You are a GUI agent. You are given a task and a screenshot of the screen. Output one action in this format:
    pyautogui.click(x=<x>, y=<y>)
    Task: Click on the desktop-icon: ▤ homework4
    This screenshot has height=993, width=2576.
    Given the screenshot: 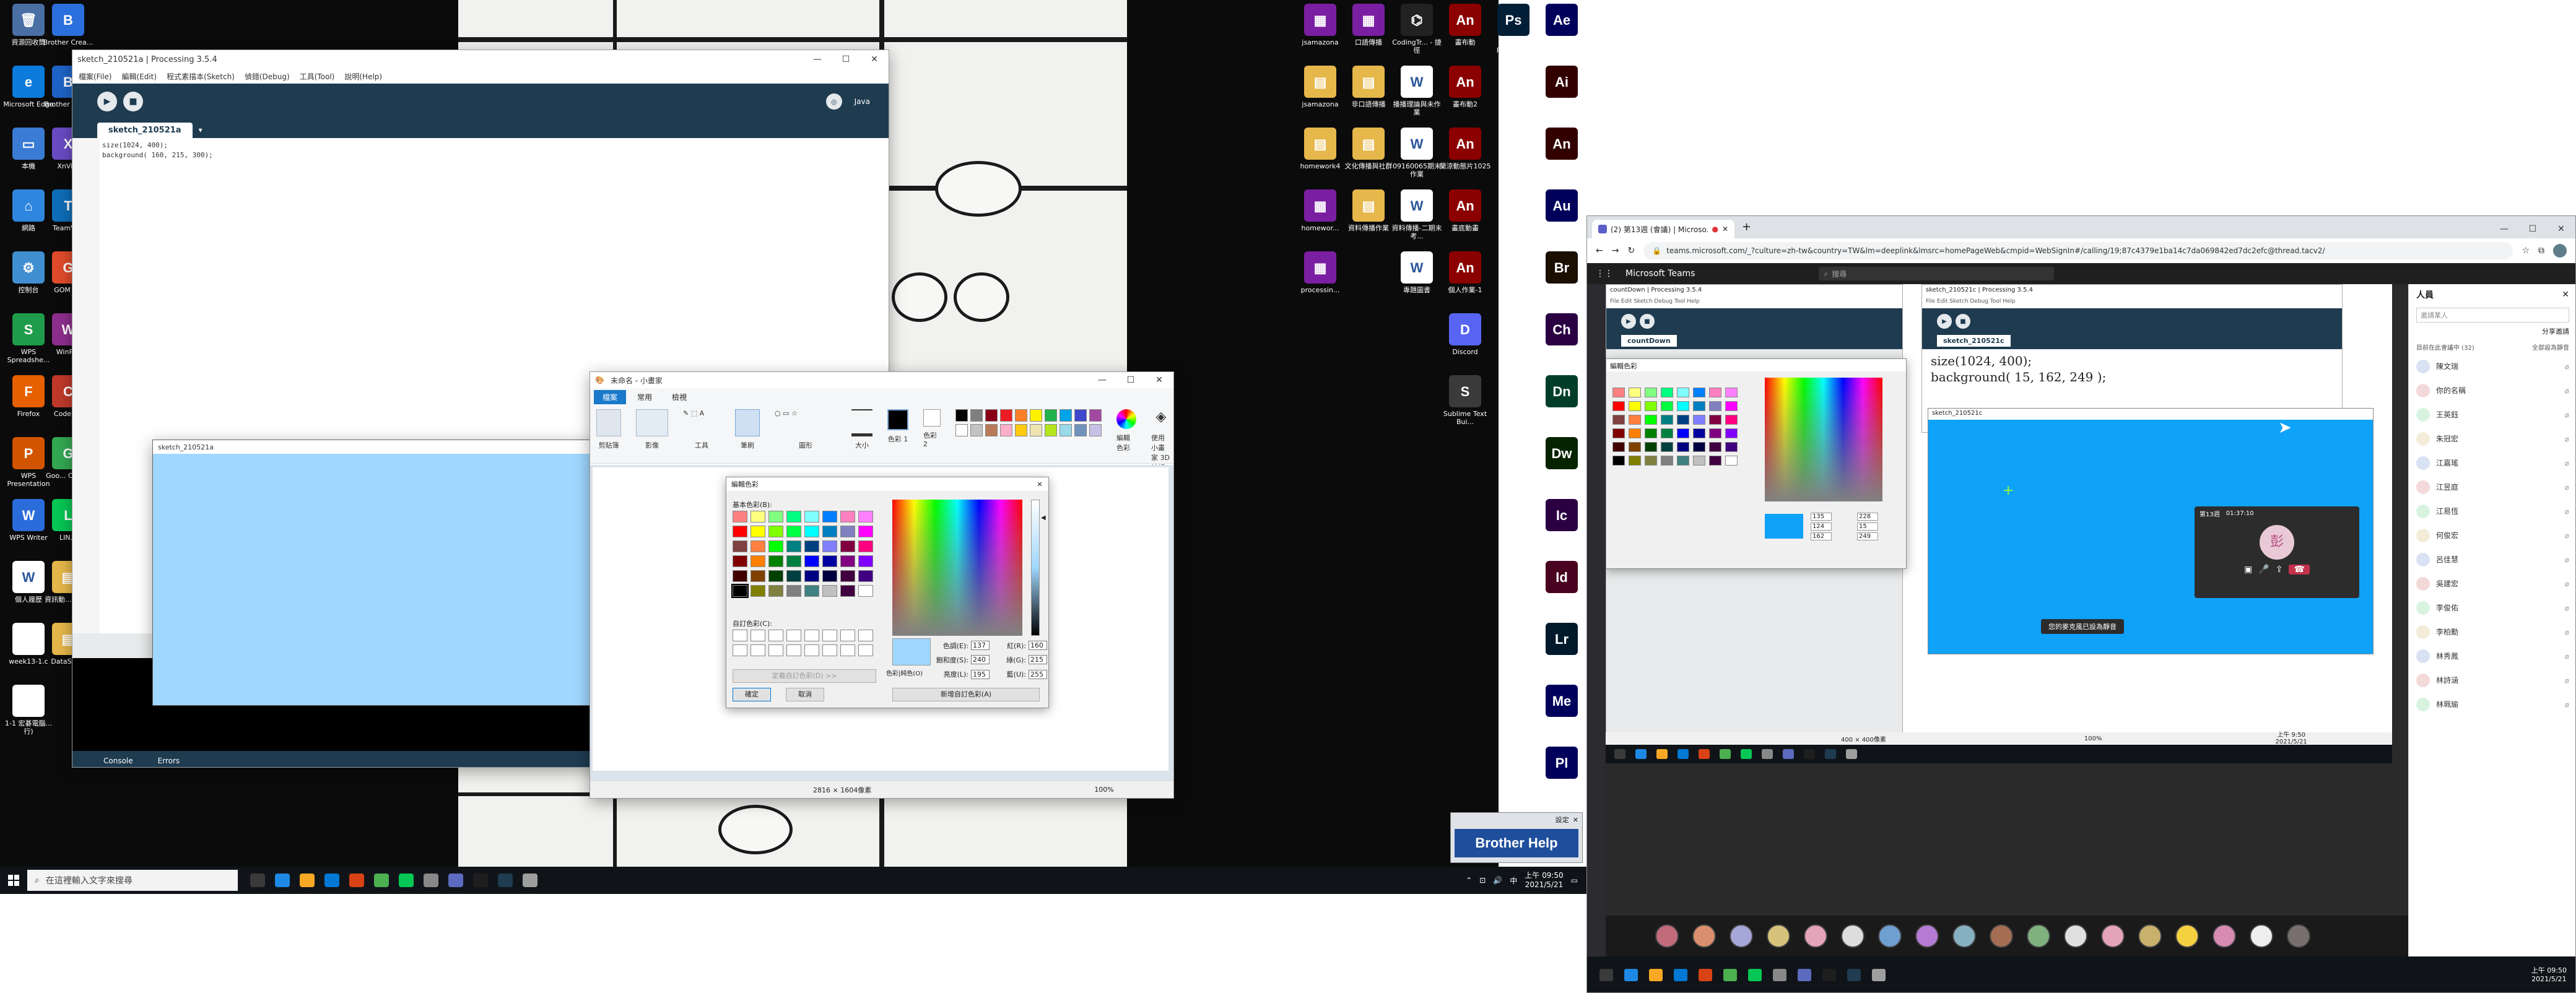 What is the action you would take?
    pyautogui.click(x=1320, y=149)
    